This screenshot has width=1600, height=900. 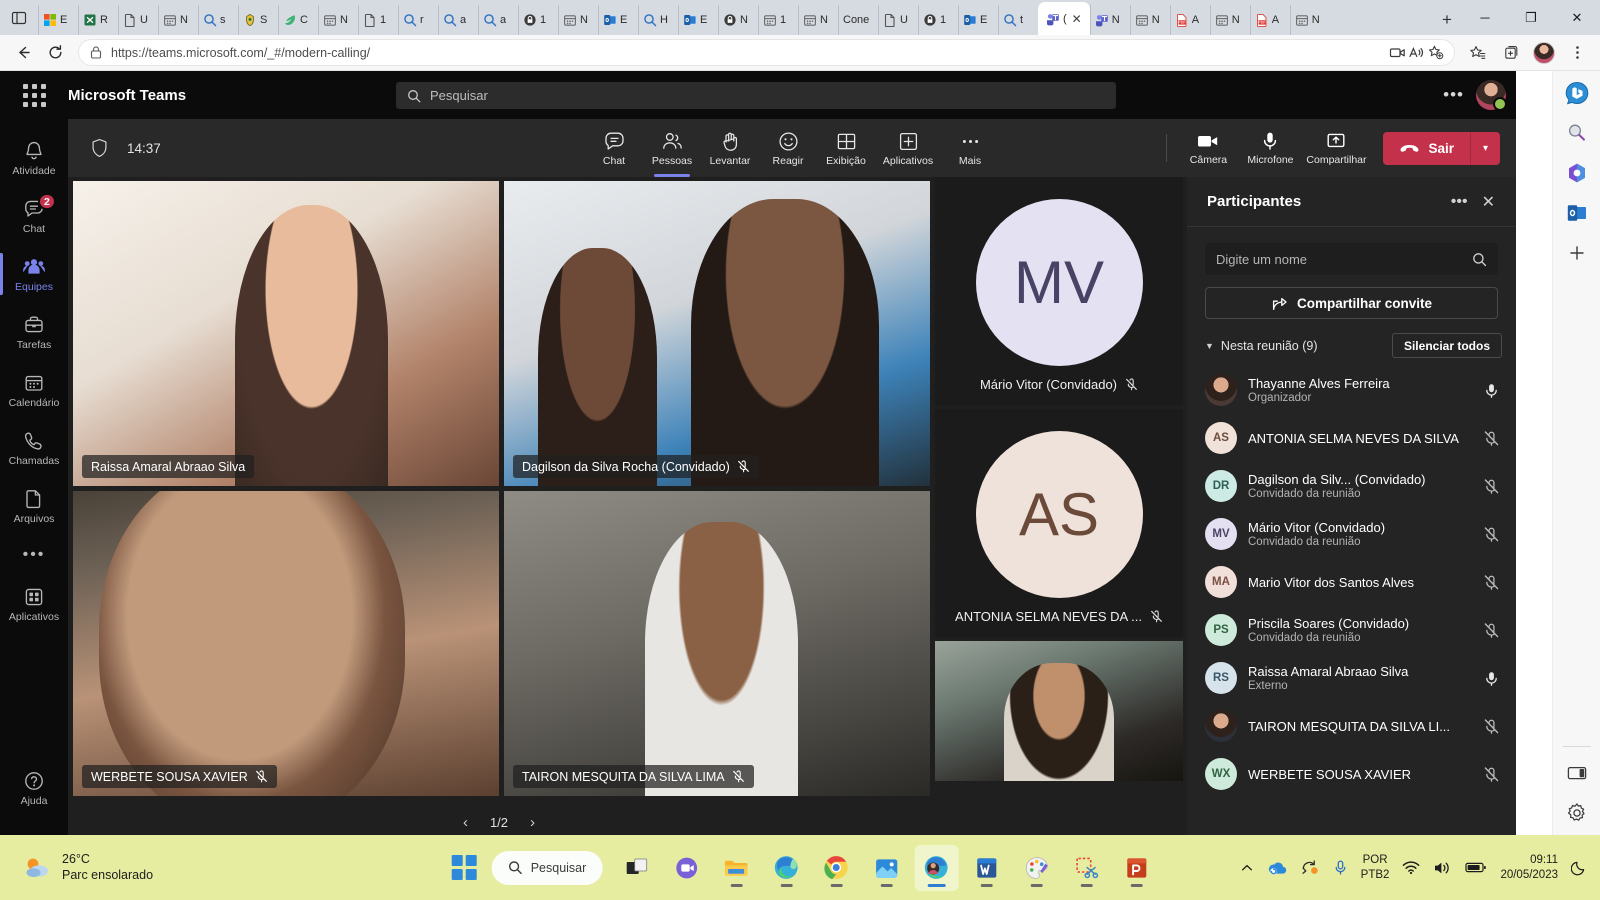 I want to click on browser-tab: S, so click(x=258, y=20).